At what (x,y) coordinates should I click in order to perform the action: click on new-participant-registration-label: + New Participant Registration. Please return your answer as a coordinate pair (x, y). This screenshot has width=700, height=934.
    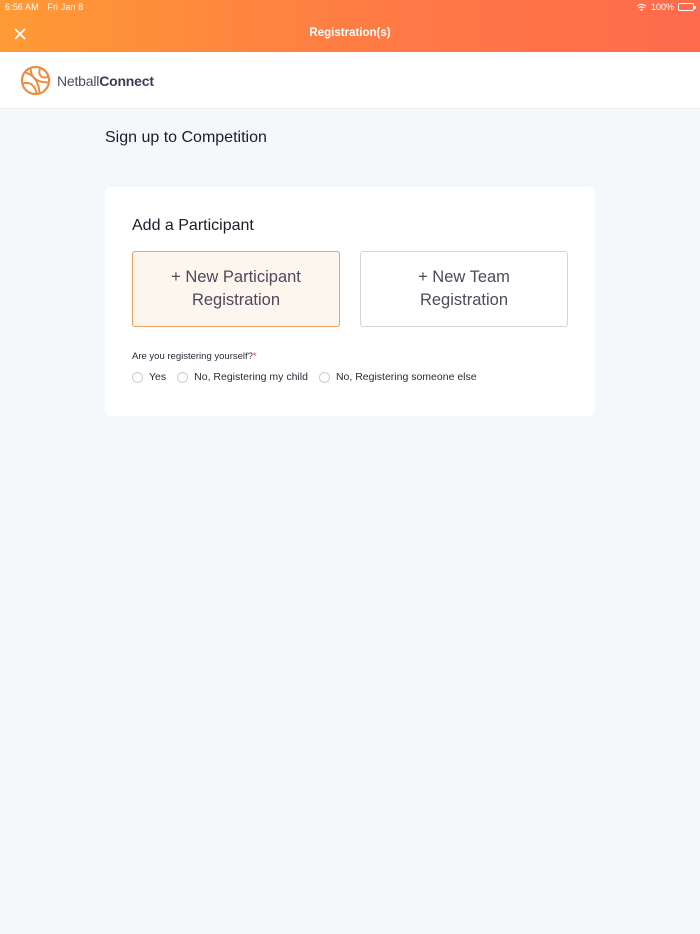
    Looking at the image, I should click on (236, 288).